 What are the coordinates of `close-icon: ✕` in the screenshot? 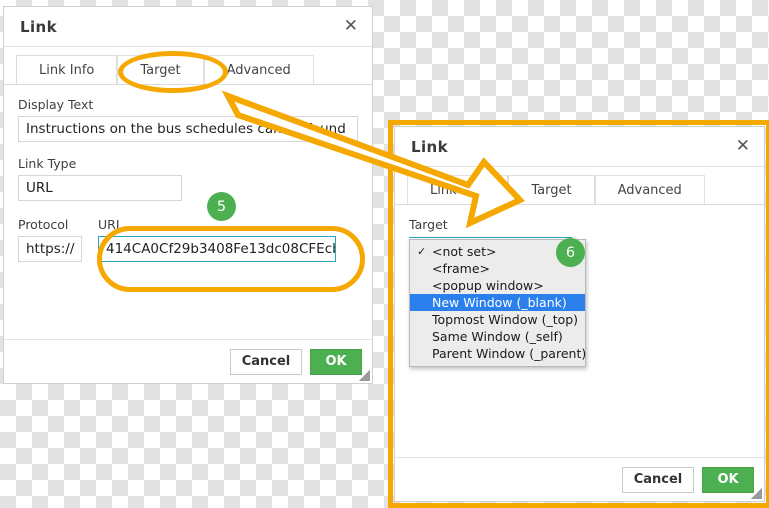 It's located at (351, 26).